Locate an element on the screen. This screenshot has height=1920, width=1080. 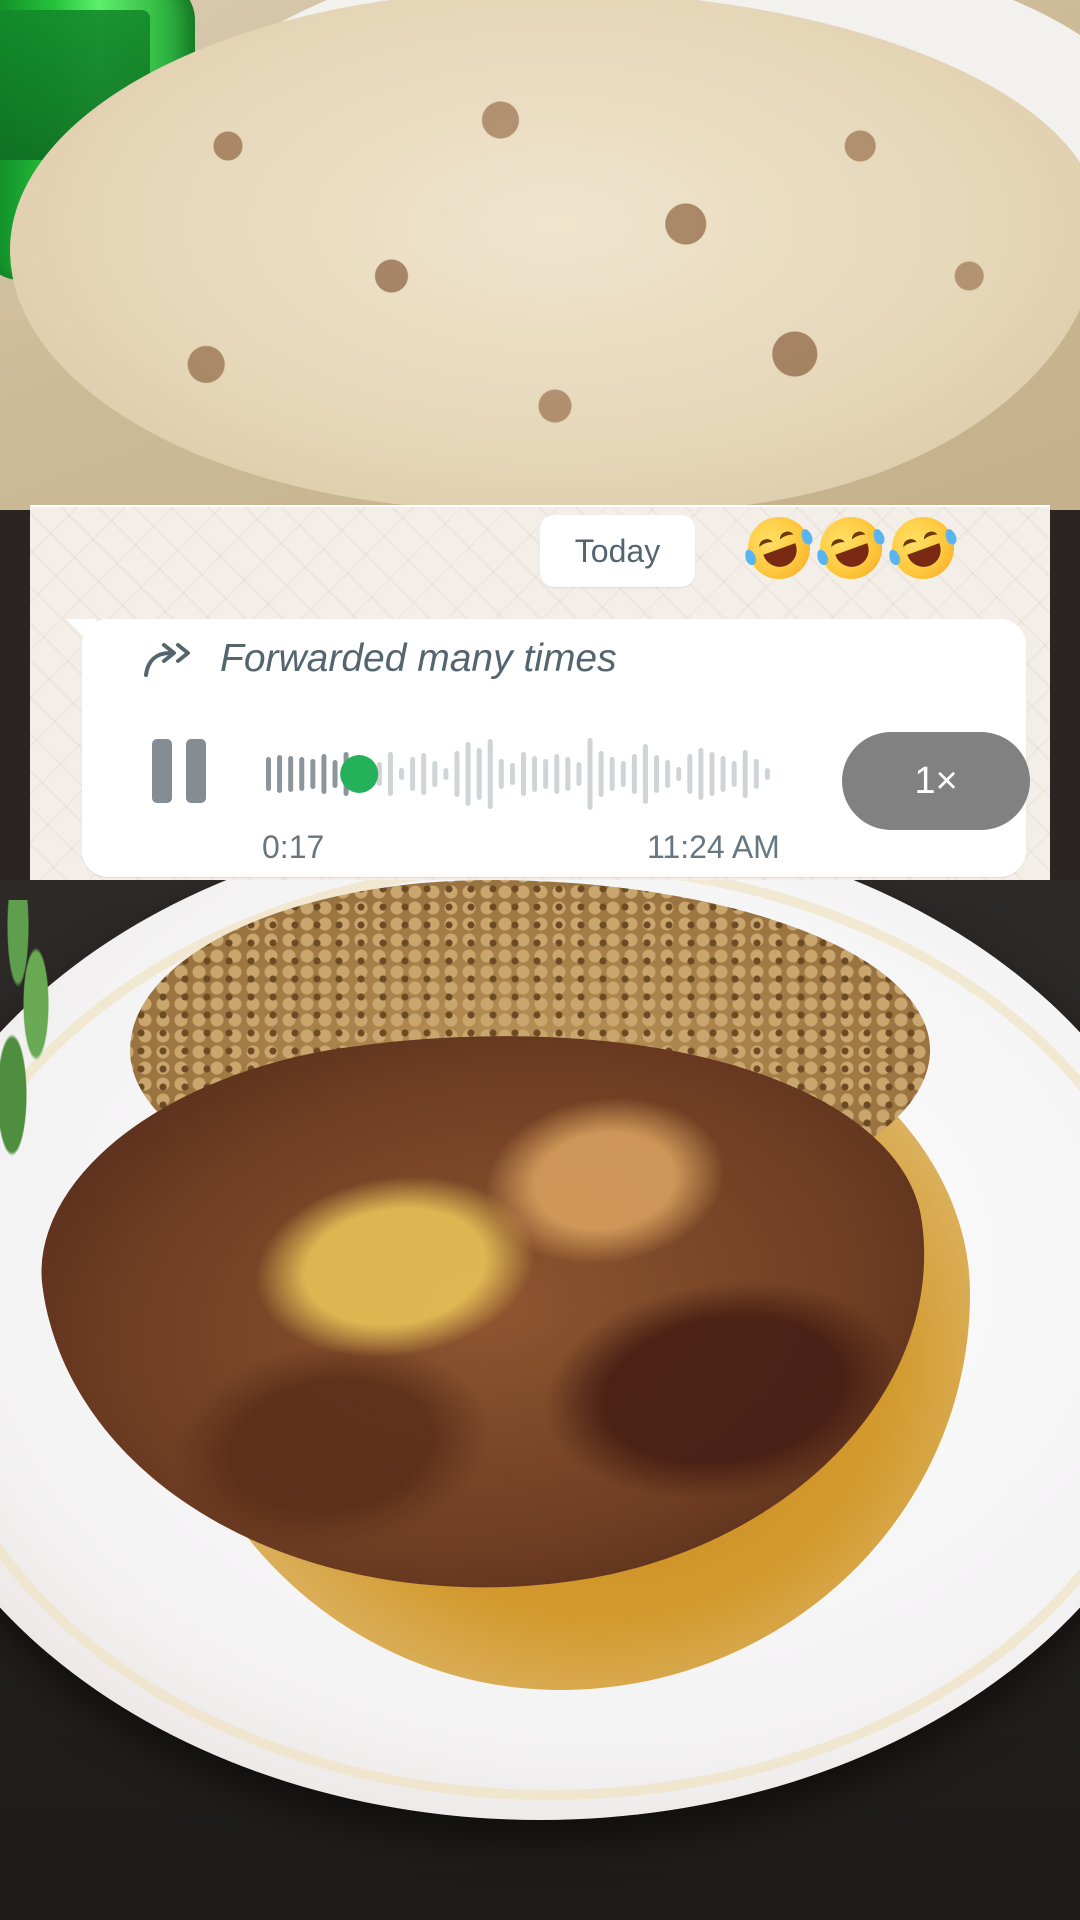
pause-icon is located at coordinates (162, 771).